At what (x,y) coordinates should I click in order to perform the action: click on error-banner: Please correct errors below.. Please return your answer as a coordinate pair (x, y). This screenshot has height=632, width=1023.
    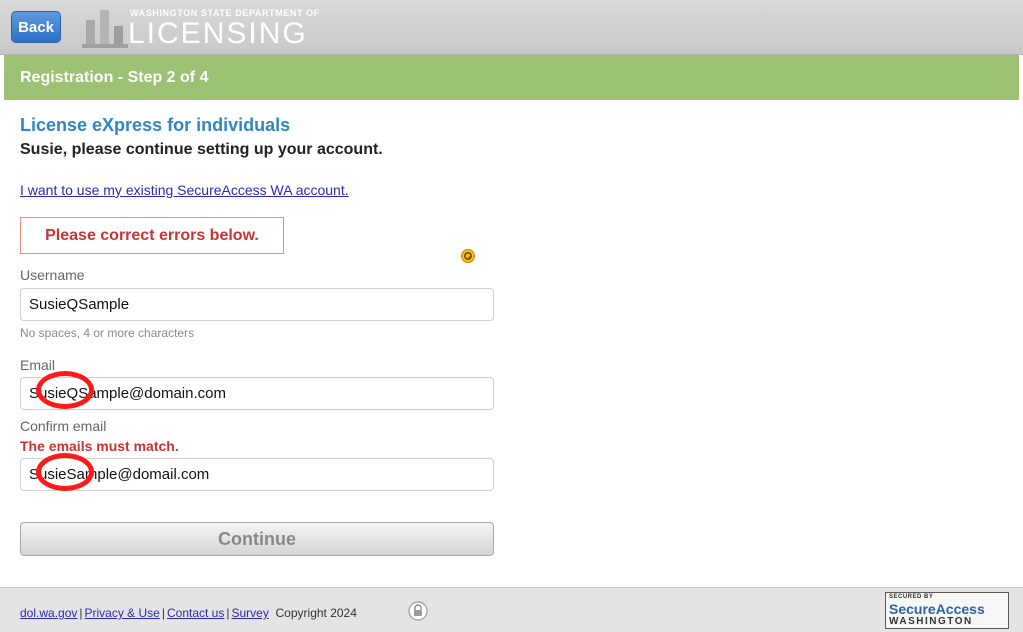
    Looking at the image, I should click on (152, 235).